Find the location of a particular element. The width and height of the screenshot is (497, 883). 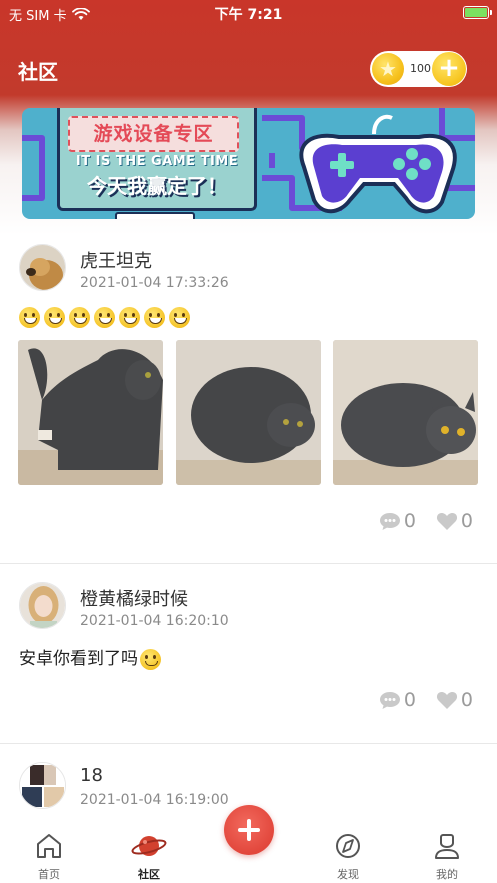

username: 18 is located at coordinates (91, 775).